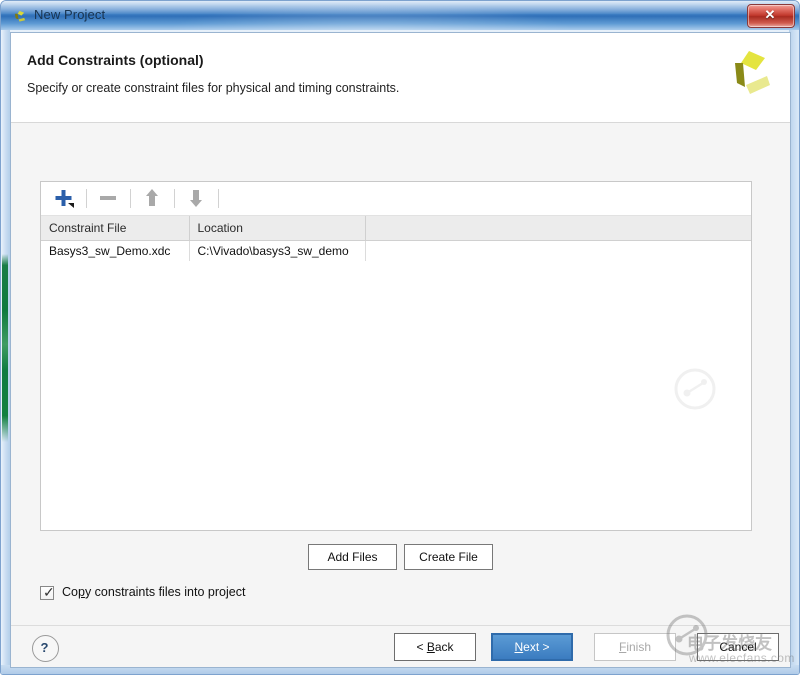 The image size is (800, 675). I want to click on plus-icon, so click(64, 199).